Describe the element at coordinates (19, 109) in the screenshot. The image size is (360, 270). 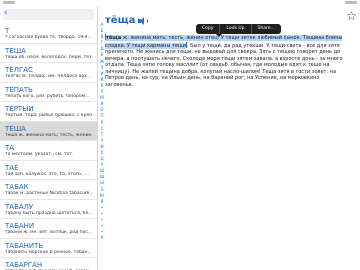
I see `entry-headword: ТЁРТЫЙ` at that location.